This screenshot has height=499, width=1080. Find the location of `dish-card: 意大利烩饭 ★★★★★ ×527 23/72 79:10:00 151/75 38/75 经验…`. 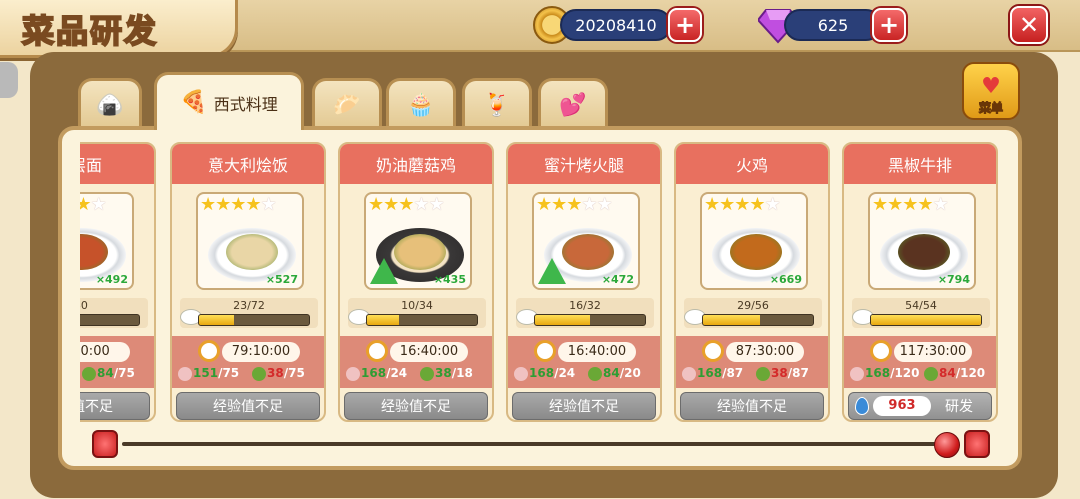

dish-card: 意大利烩饭 ★★★★★ ×527 23/72 79:10:00 151/75 38/75 经验… is located at coordinates (248, 282).